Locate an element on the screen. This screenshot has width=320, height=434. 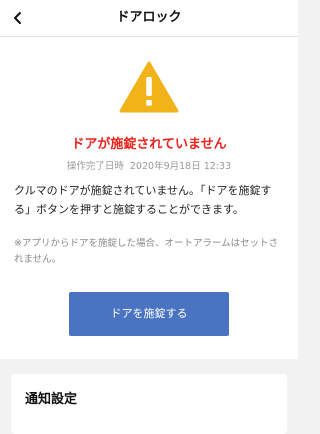
alert-title: ドアが施錠されていません is located at coordinates (149, 144).